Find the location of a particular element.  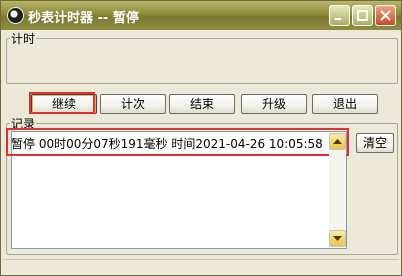

maximize-icon is located at coordinates (362, 15).